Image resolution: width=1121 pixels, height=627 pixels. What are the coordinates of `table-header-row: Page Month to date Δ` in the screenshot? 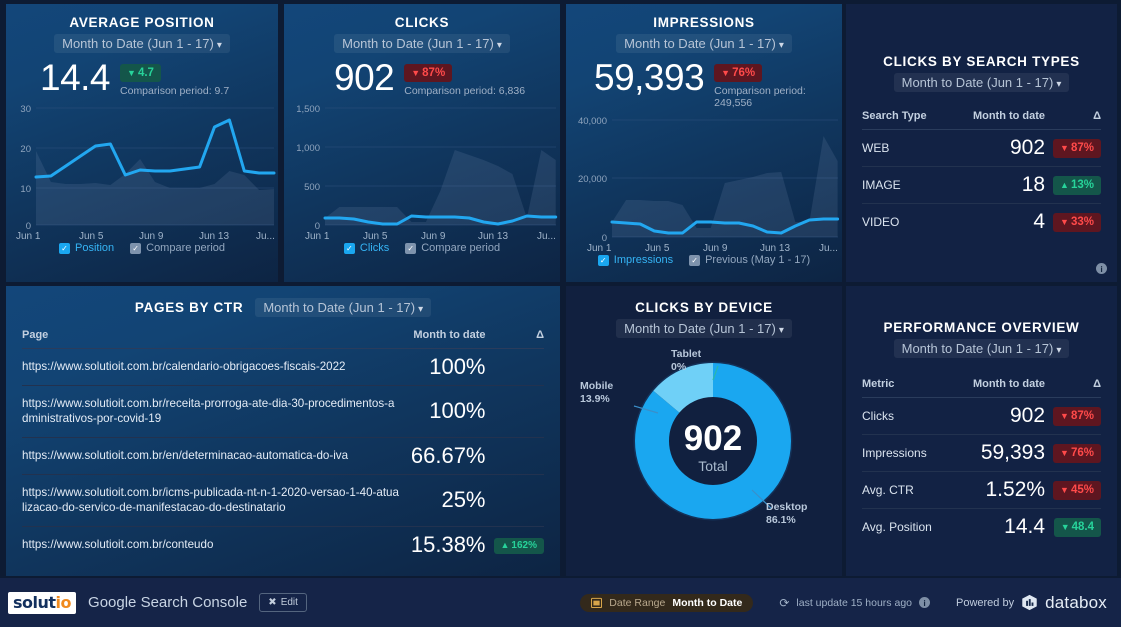 It's located at (283, 336).